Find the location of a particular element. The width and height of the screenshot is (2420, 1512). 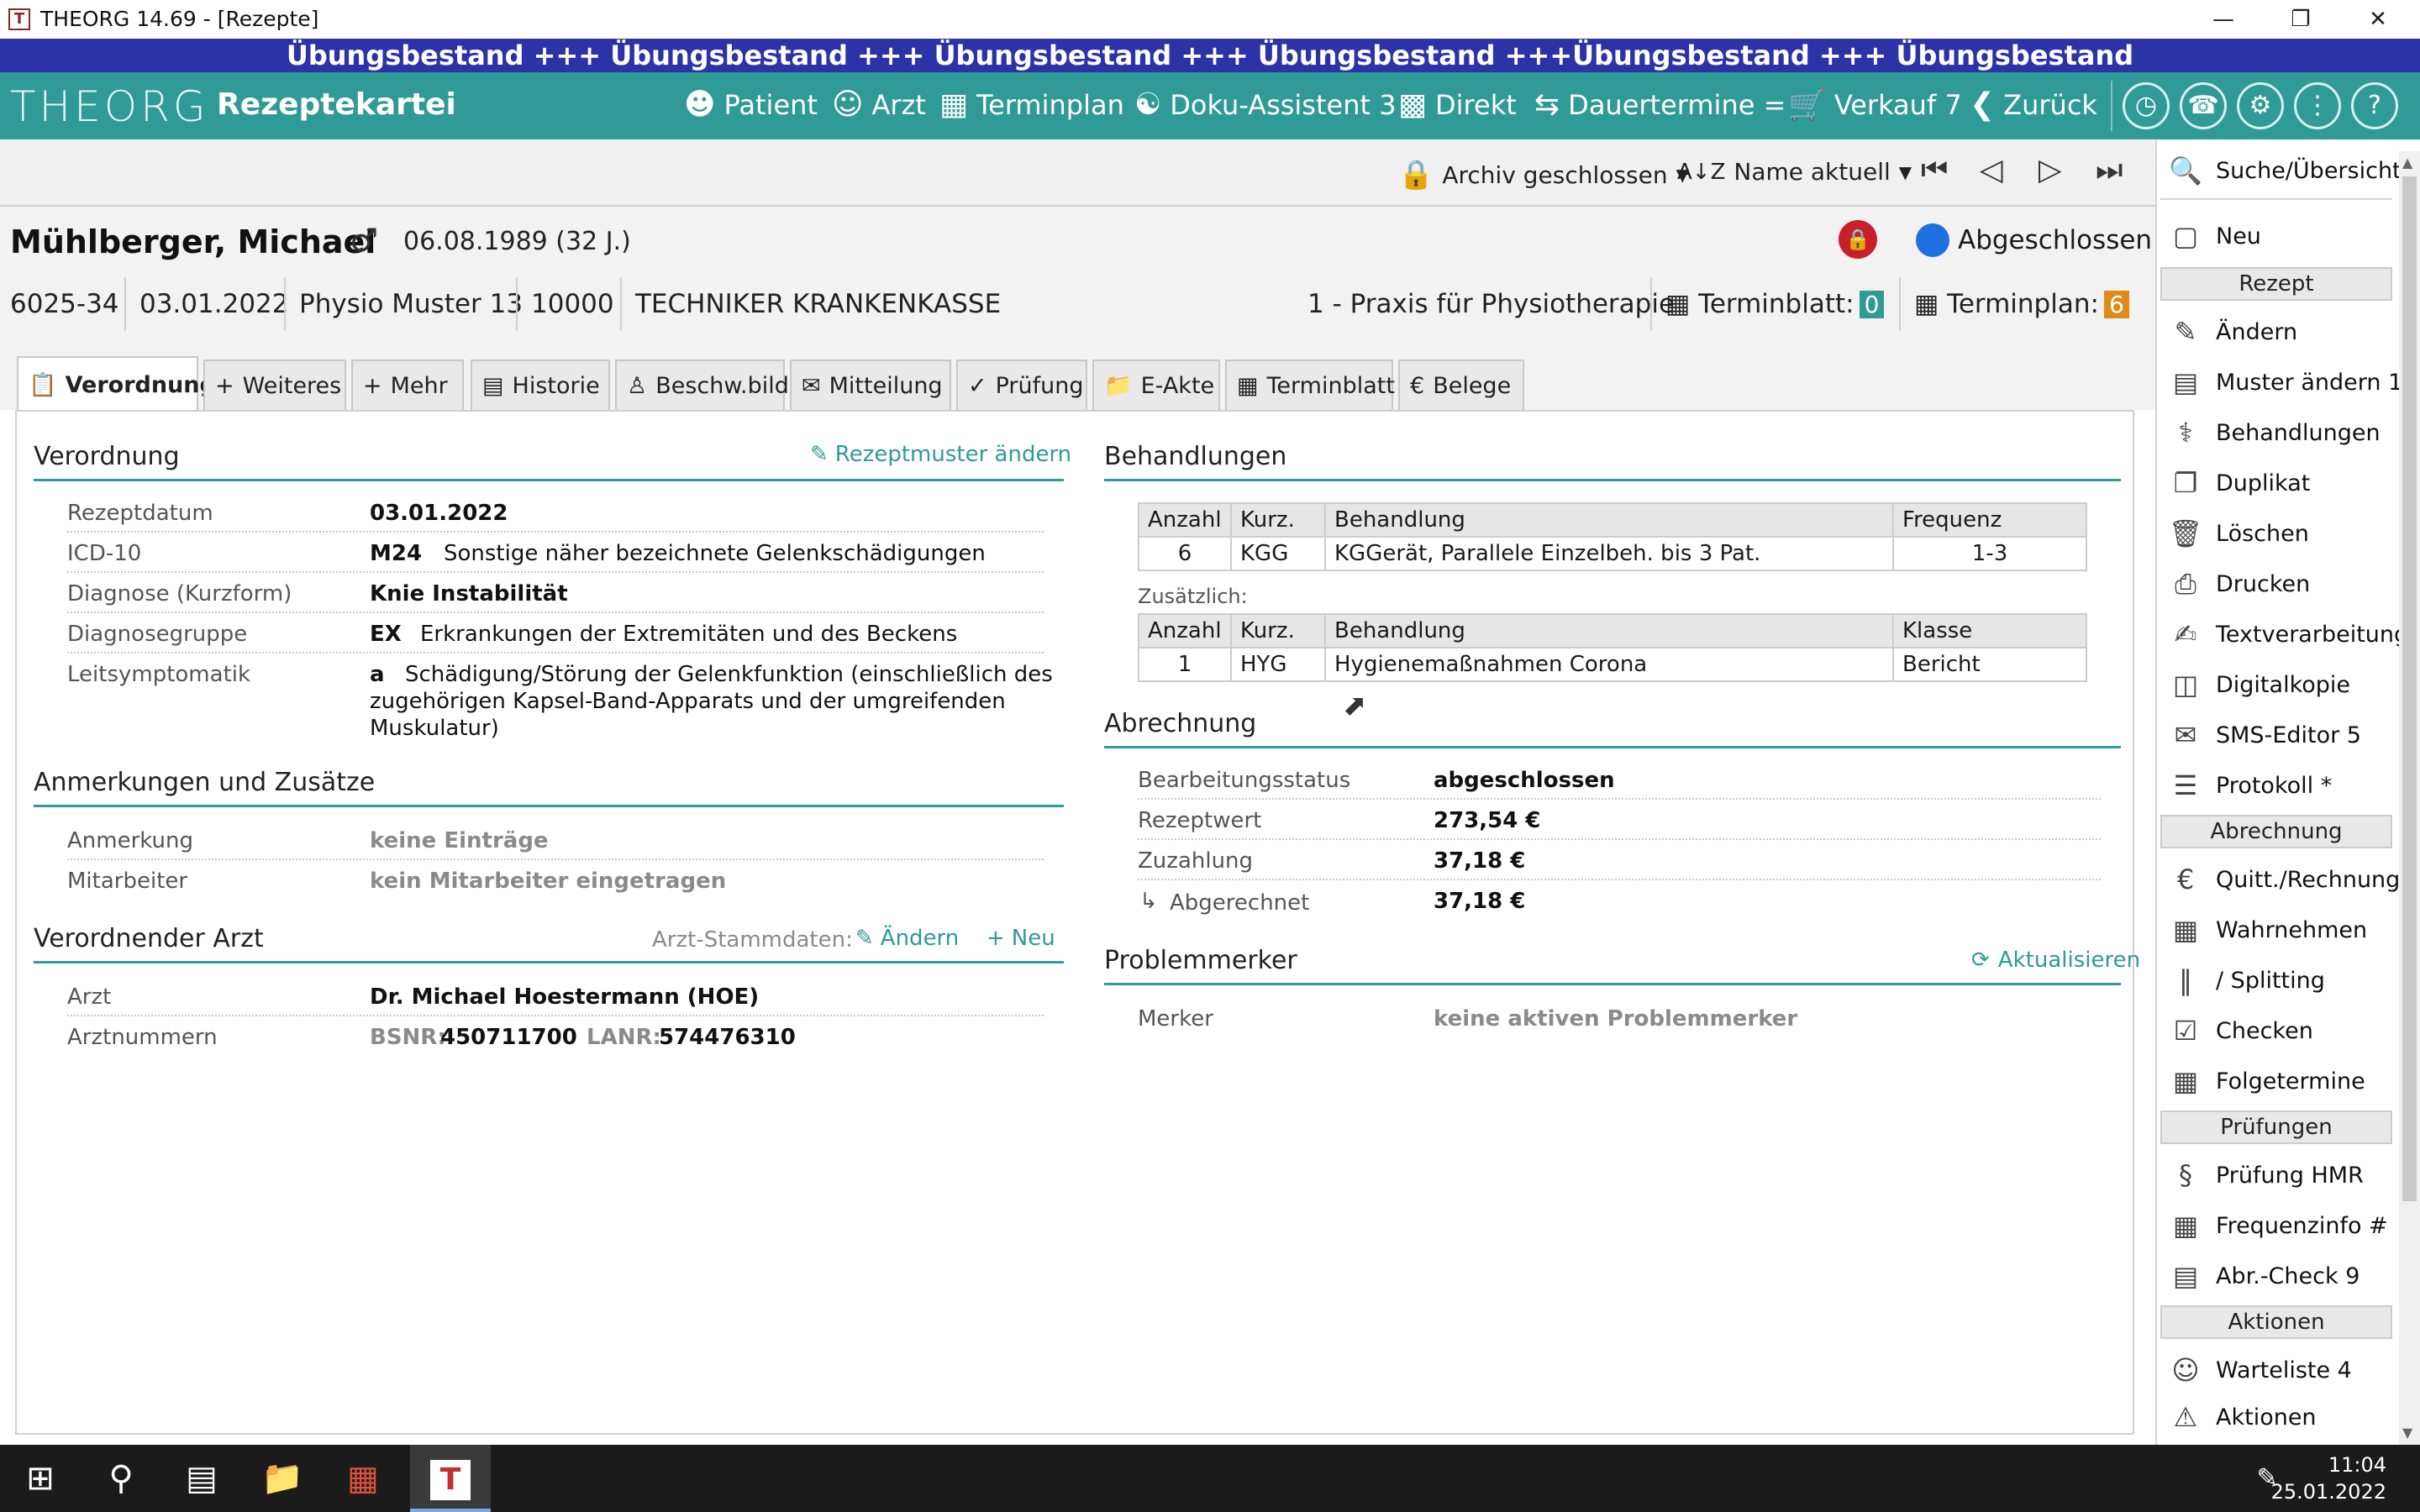

last-record-icon: ⏭ is located at coordinates (2109, 170).